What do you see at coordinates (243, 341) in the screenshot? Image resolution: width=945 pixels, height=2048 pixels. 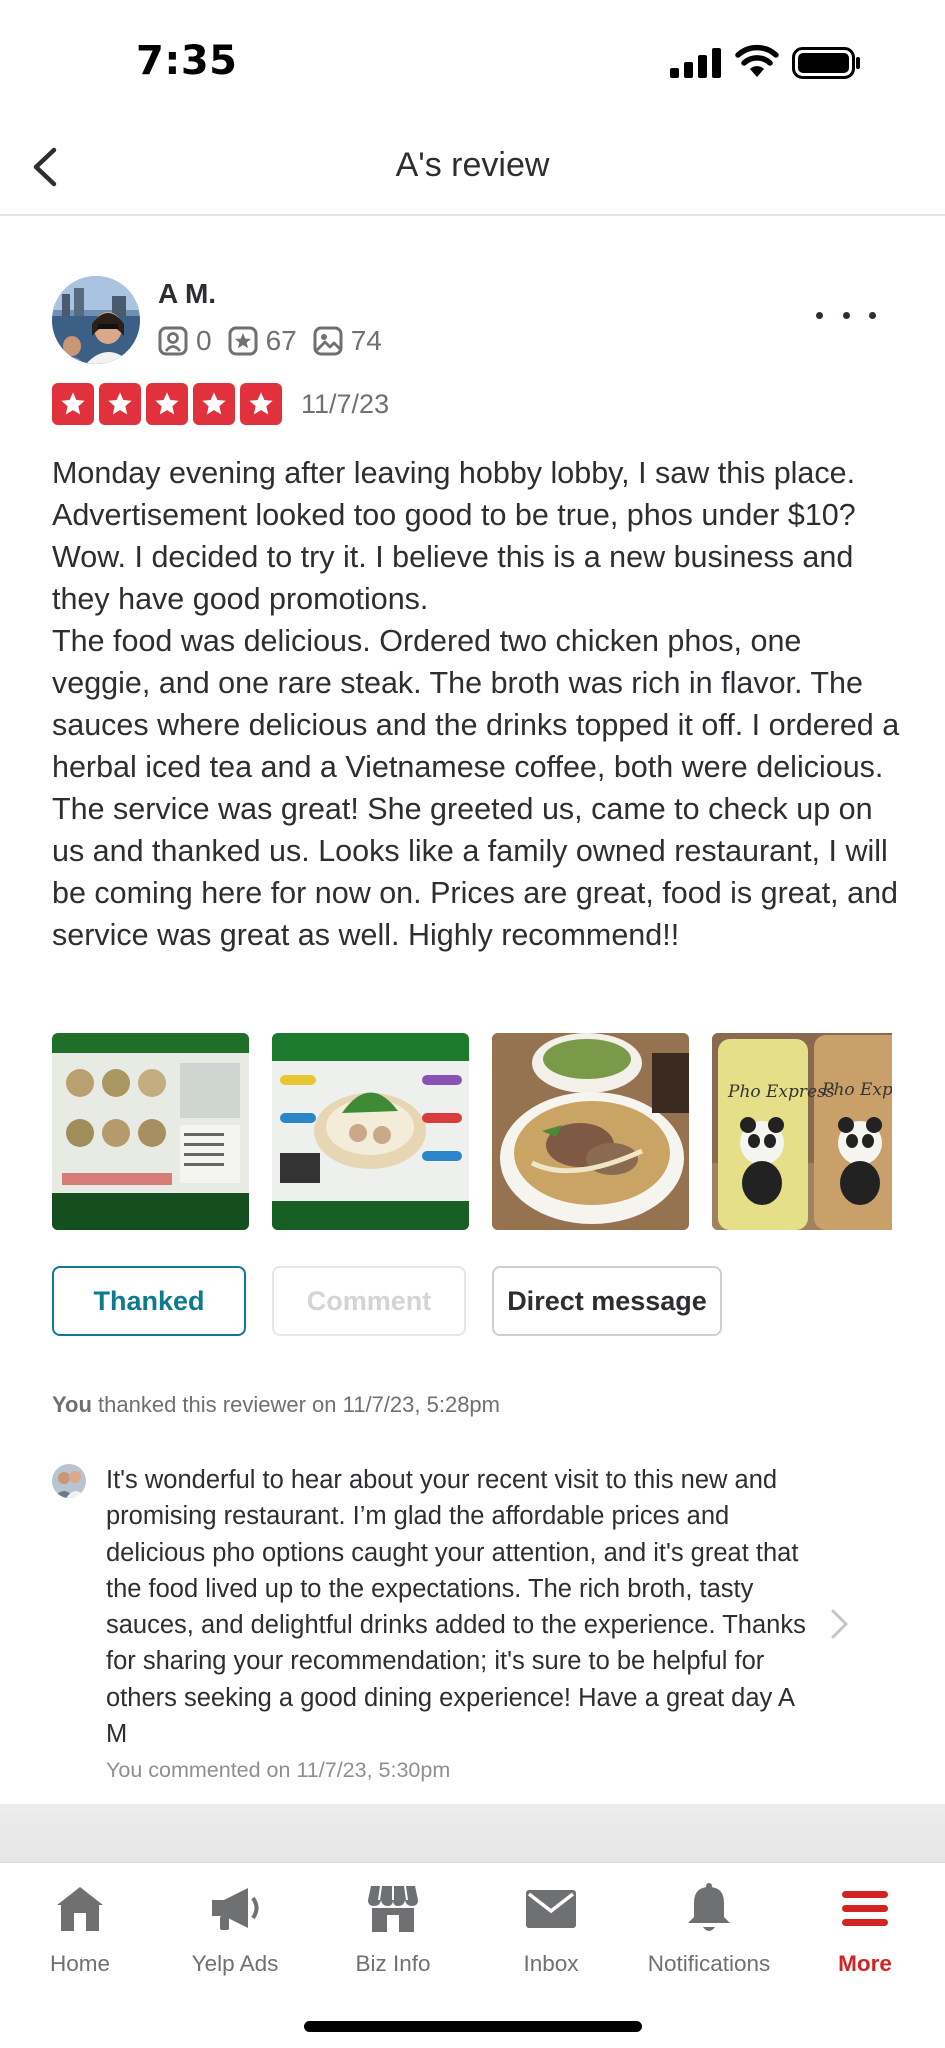 I see `review-star-icon` at bounding box center [243, 341].